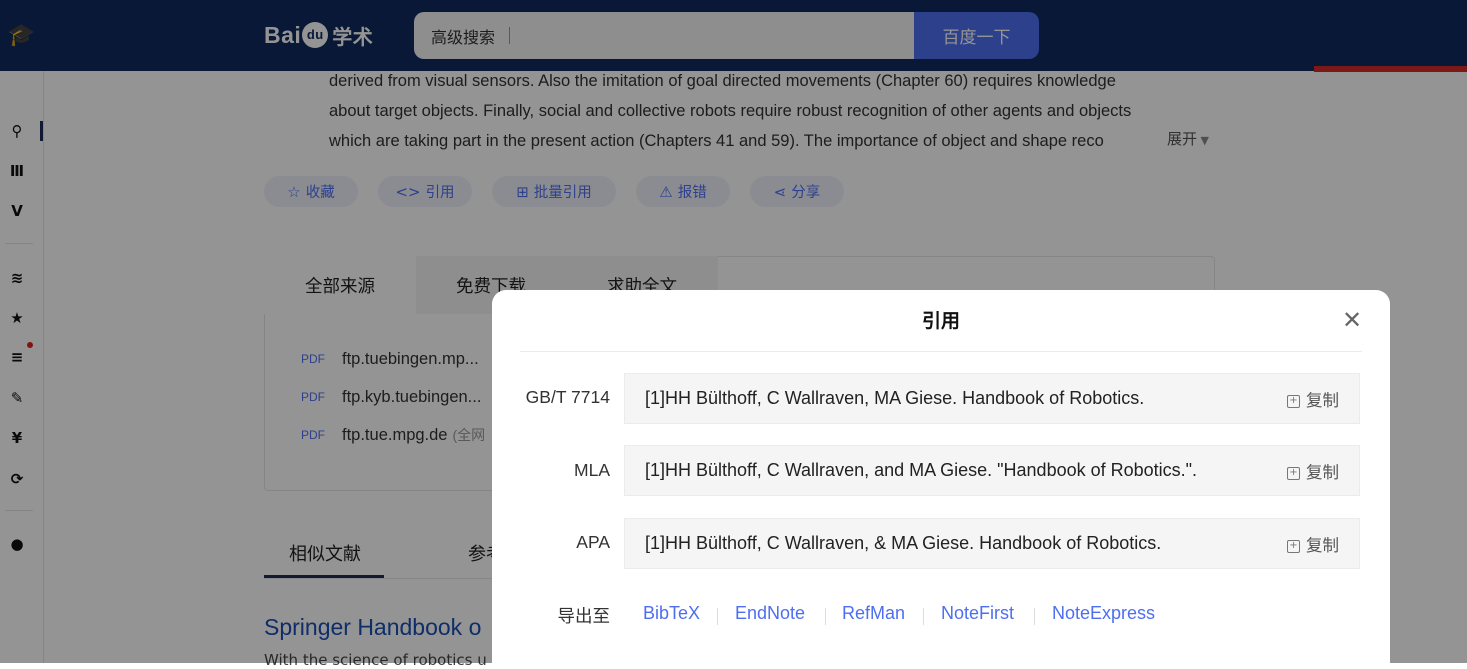 This screenshot has width=1467, height=669. What do you see at coordinates (1352, 320) in the screenshot?
I see `close-icon: ✕` at bounding box center [1352, 320].